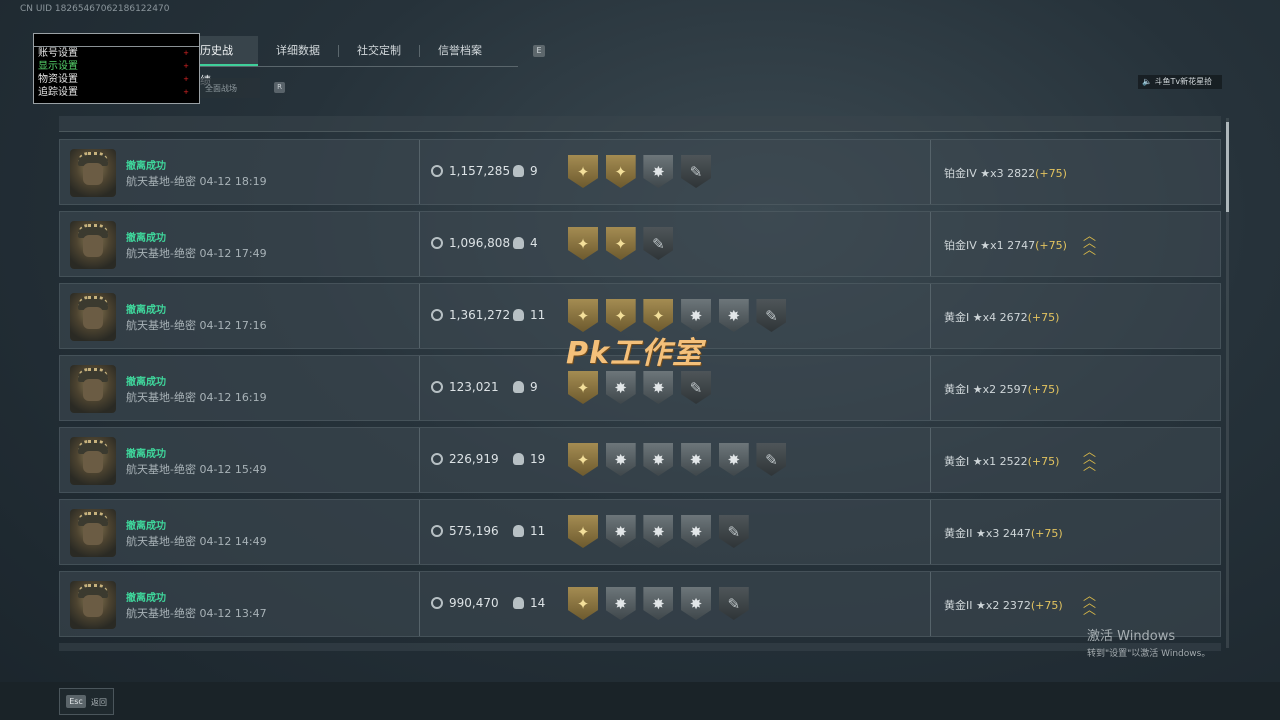 The width and height of the screenshot is (1280, 720). I want to click on menu-item-account-settings: 账号设置 +, so click(116, 53).